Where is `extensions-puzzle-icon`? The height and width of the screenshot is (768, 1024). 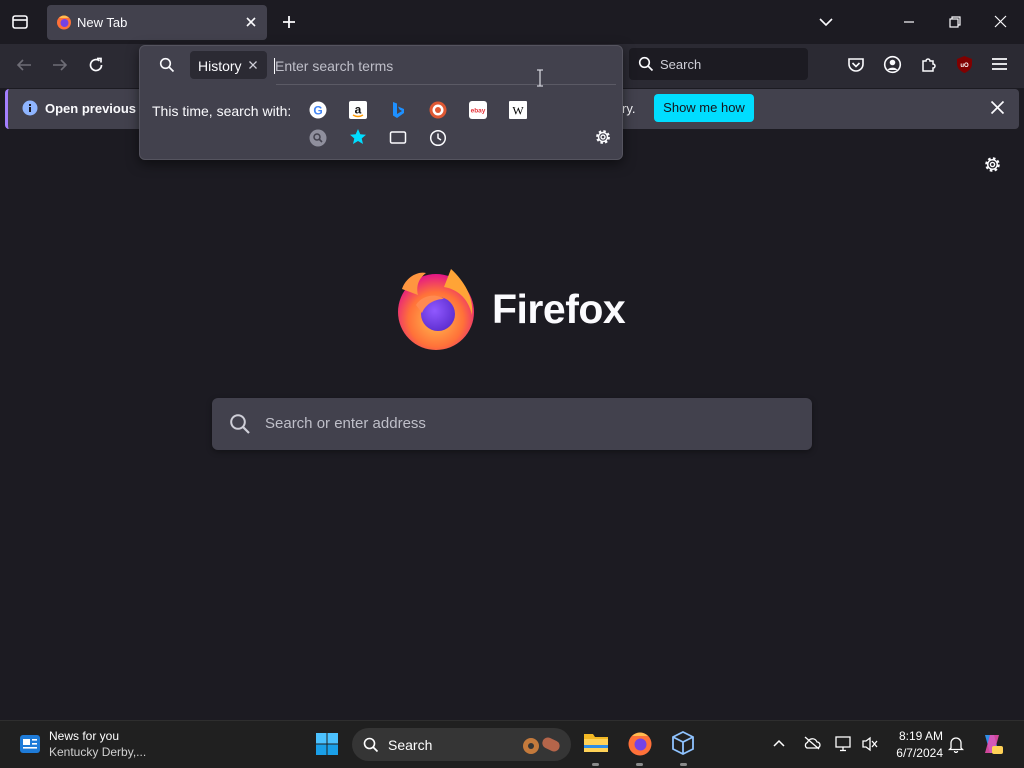 extensions-puzzle-icon is located at coordinates (929, 64).